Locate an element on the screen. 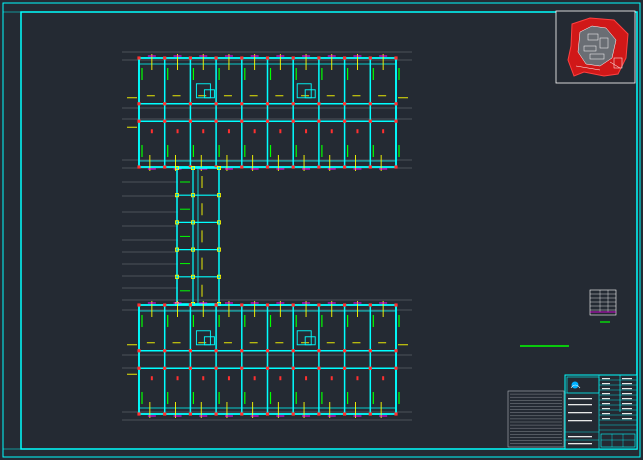  title-block is located at coordinates (601, 412).